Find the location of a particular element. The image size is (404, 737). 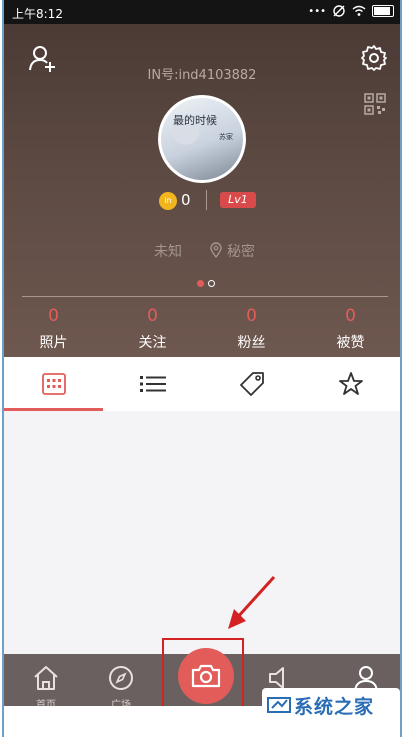

avatar-text: 最的时候 is located at coordinates (195, 120).